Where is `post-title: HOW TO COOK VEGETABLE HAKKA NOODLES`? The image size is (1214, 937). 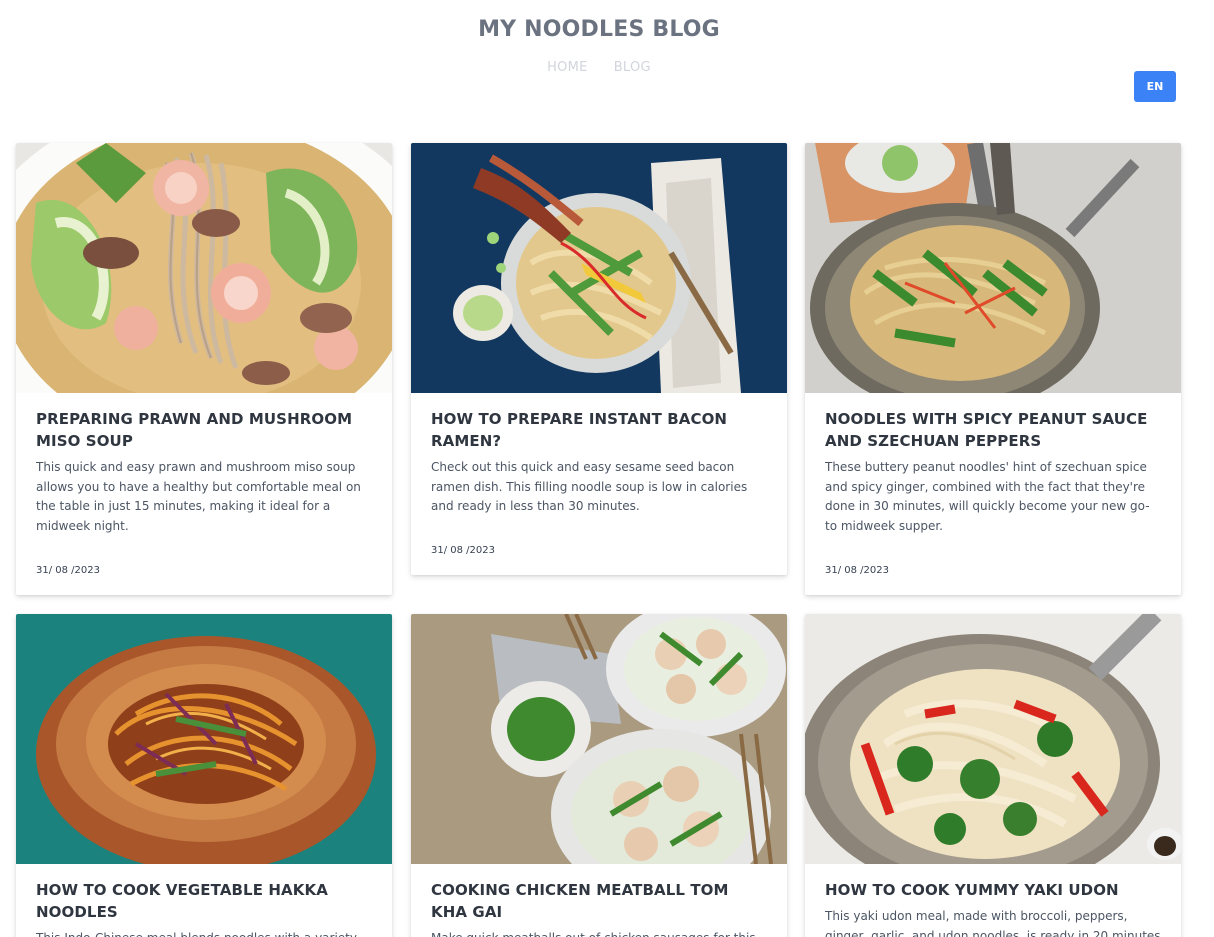
post-title: HOW TO COOK VEGETABLE HAKKA NOODLES is located at coordinates (204, 901).